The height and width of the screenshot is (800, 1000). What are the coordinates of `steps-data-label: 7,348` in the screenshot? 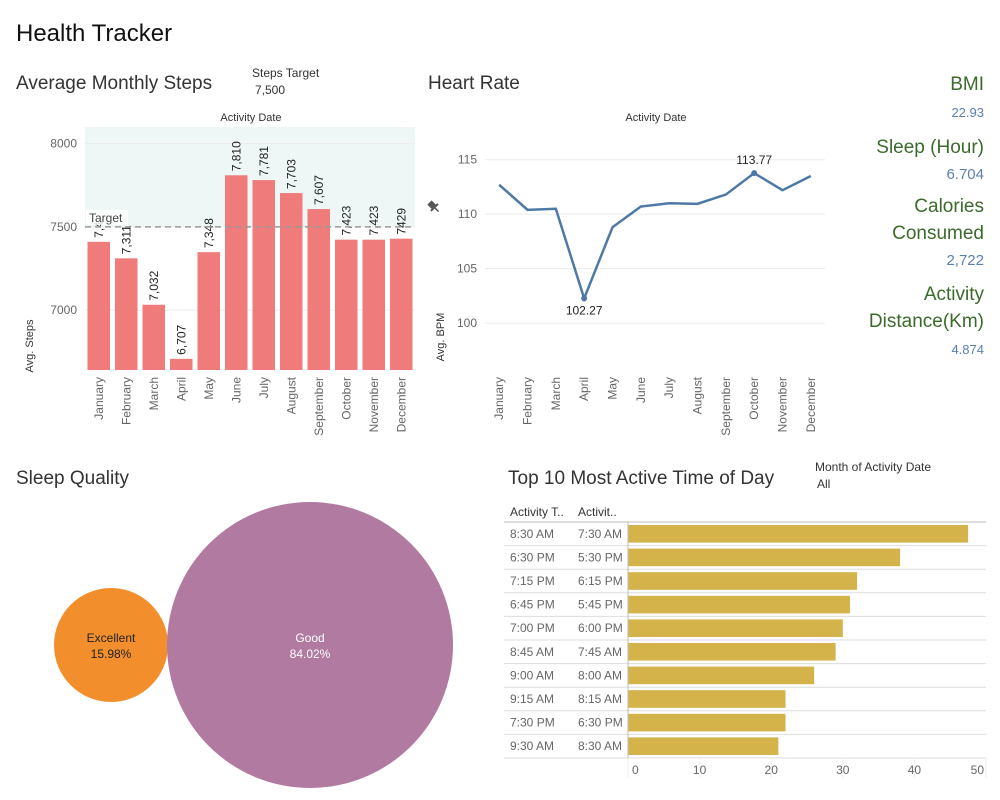 It's located at (209, 233).